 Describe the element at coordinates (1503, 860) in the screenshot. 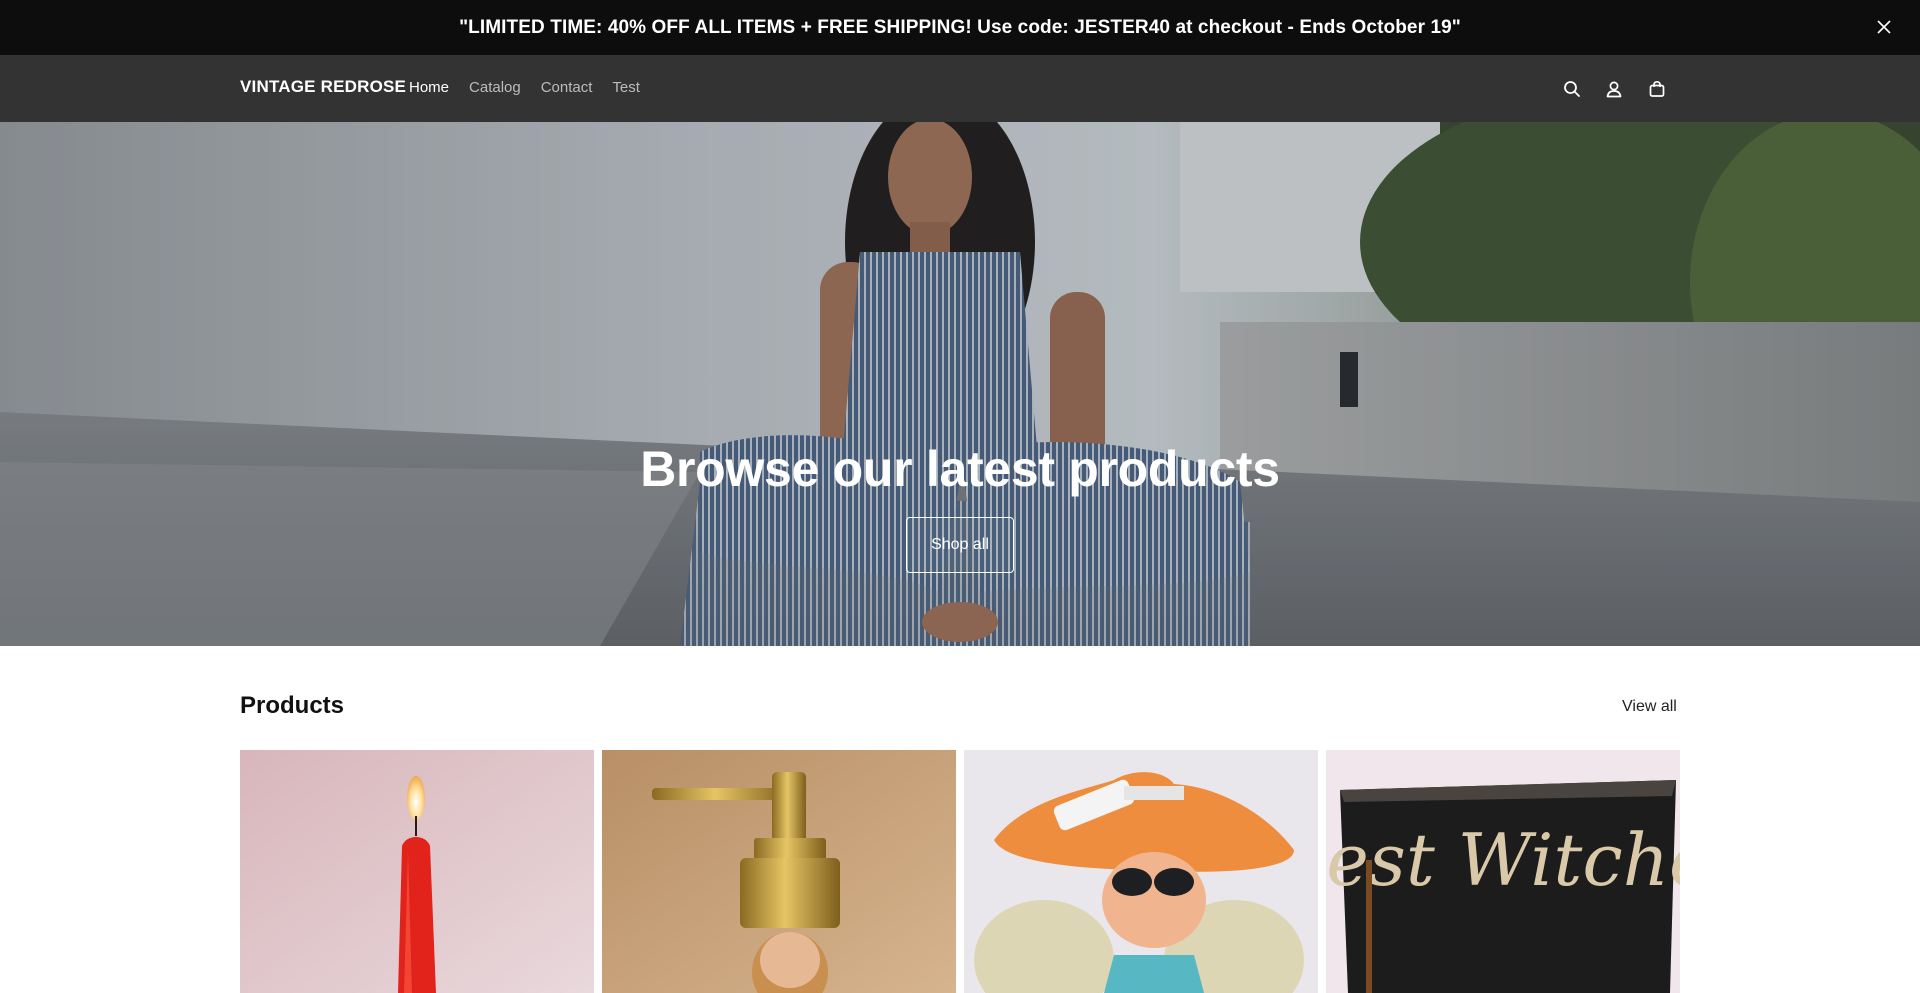

I see `sign-text: Best Witches` at that location.